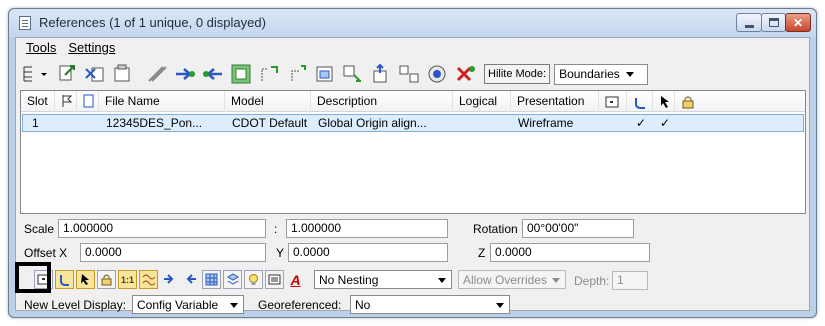  What do you see at coordinates (88, 101) in the screenshot?
I see `column-document` at bounding box center [88, 101].